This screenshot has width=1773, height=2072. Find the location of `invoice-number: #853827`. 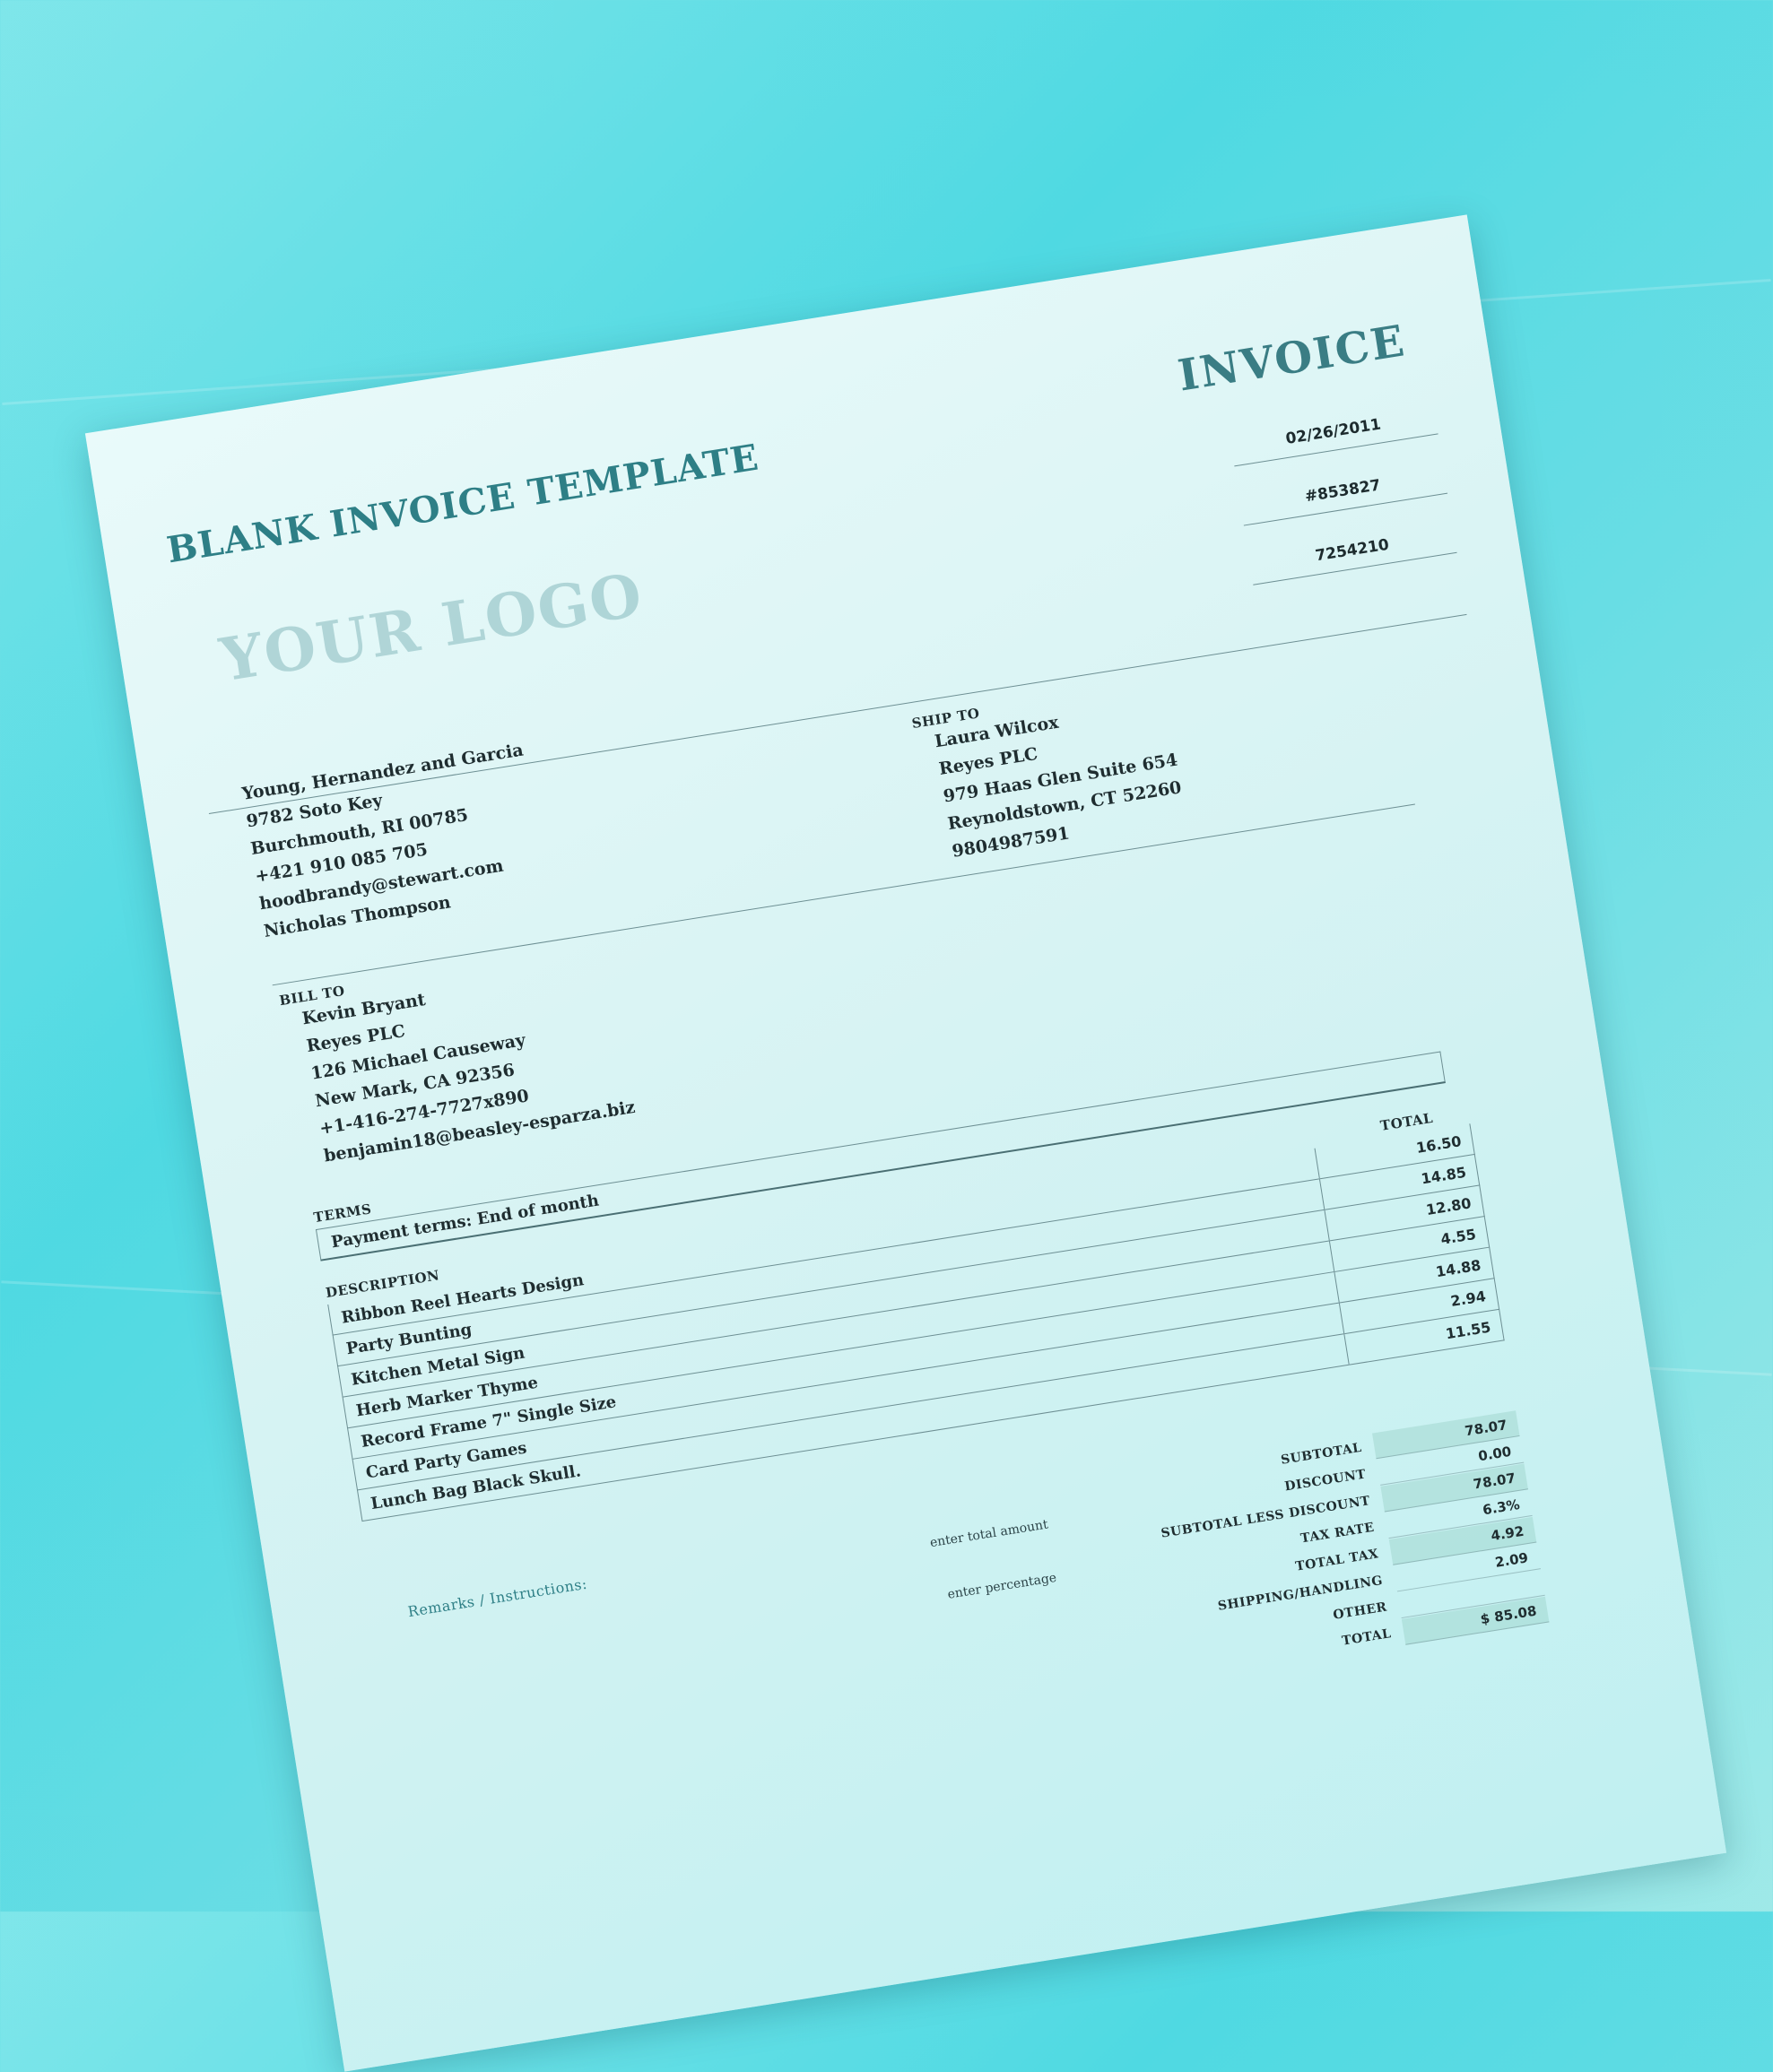

invoice-number: #853827 is located at coordinates (1343, 493).